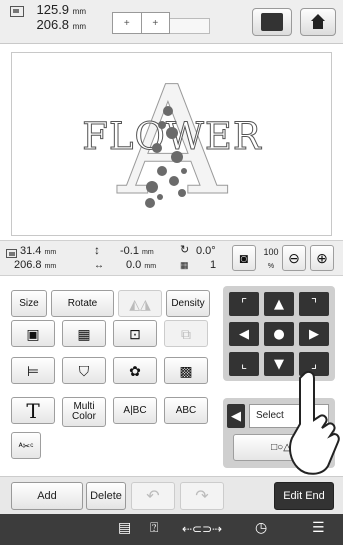 Image resolution: width=343 pixels, height=545 pixels. Describe the element at coordinates (314, 304) in the screenshot. I see `move-up-right-button: ⌝` at that location.